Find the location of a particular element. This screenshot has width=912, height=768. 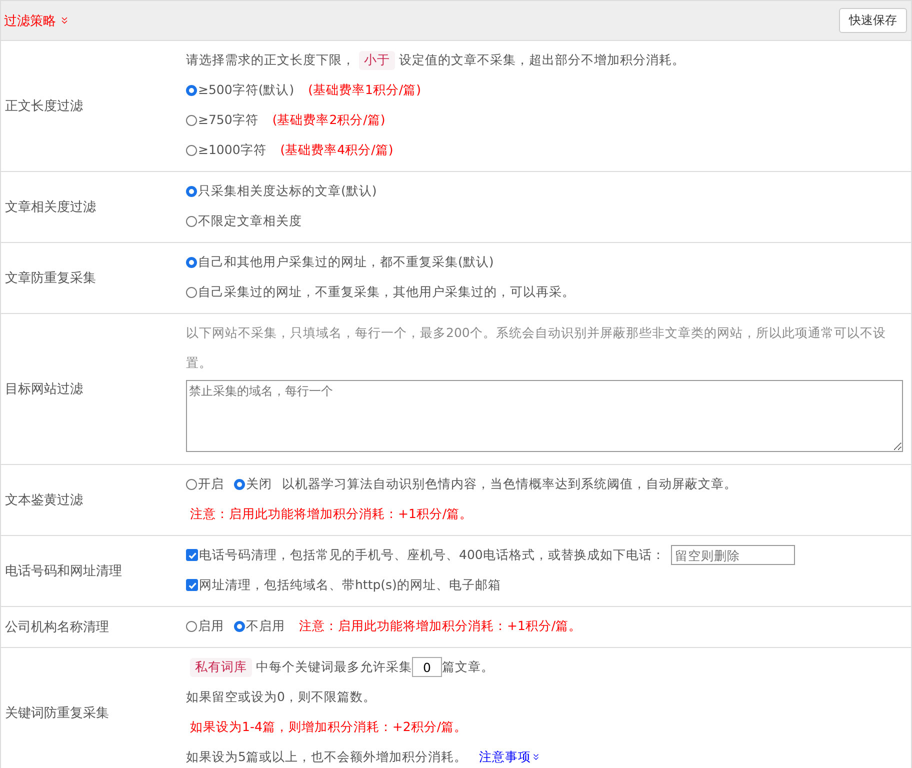

setting-label: 文本鉴黄过滤 is located at coordinates (44, 501).